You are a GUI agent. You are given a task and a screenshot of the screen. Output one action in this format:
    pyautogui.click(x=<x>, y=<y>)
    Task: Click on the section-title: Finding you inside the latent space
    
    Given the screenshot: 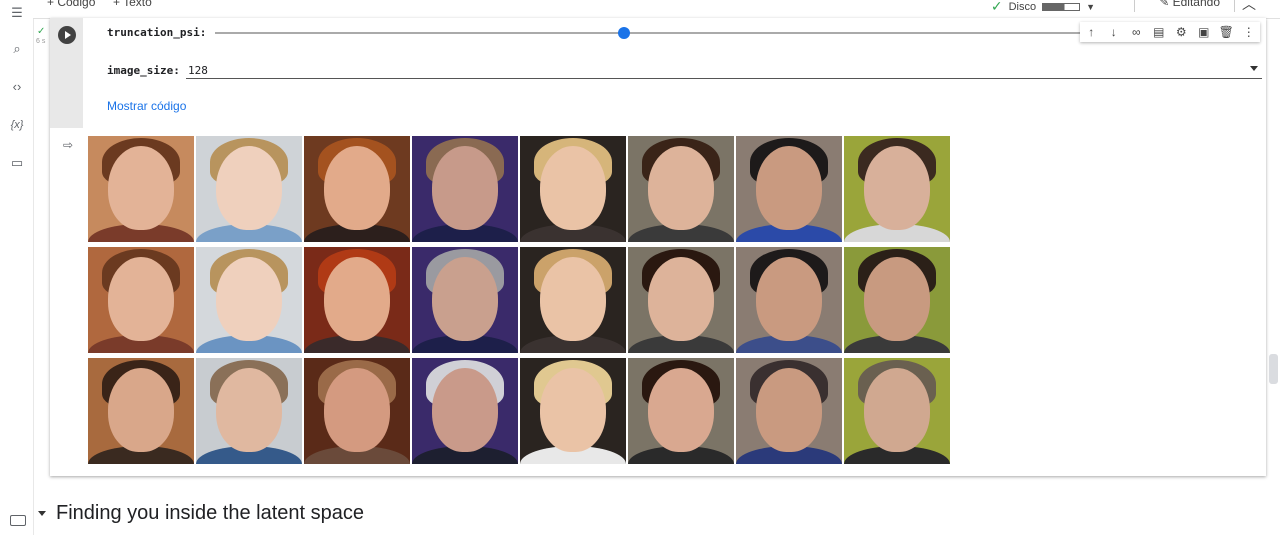 What is the action you would take?
    pyautogui.click(x=210, y=513)
    